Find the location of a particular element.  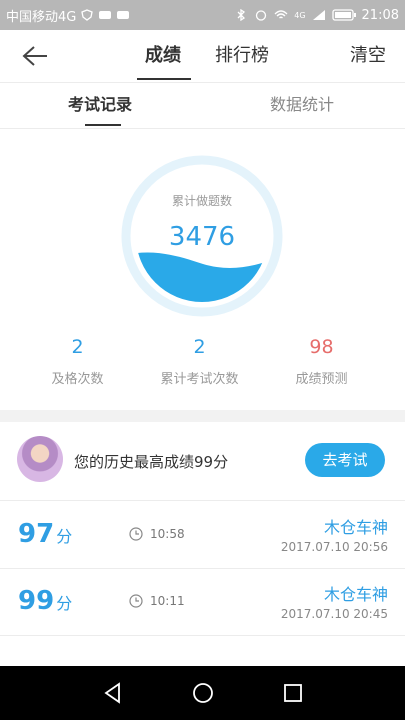

take-exam-button: 去考试 is located at coordinates (345, 460).